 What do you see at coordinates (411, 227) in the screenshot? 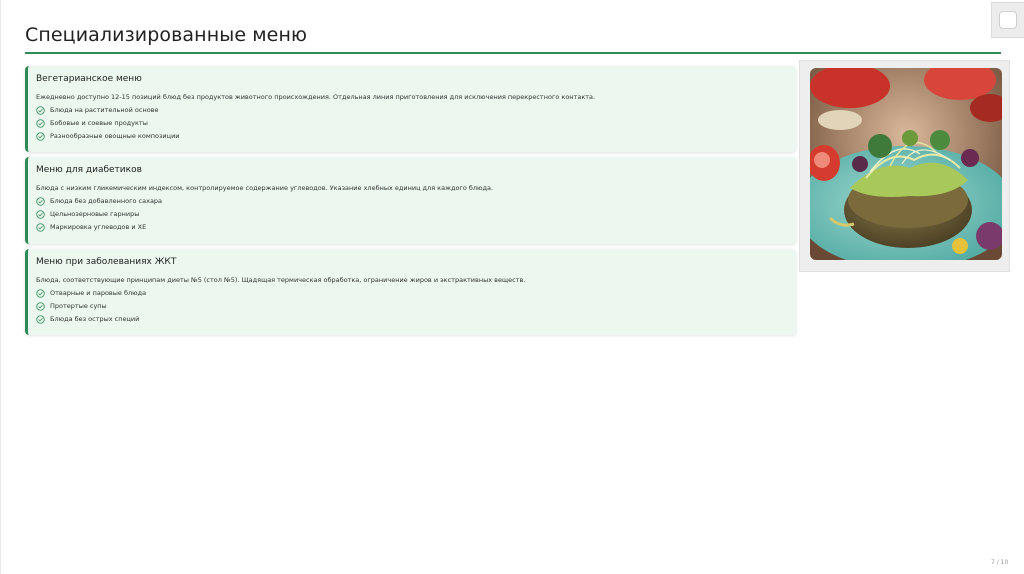
I see `list-item: Маркировка углеводов и ХЕ` at bounding box center [411, 227].